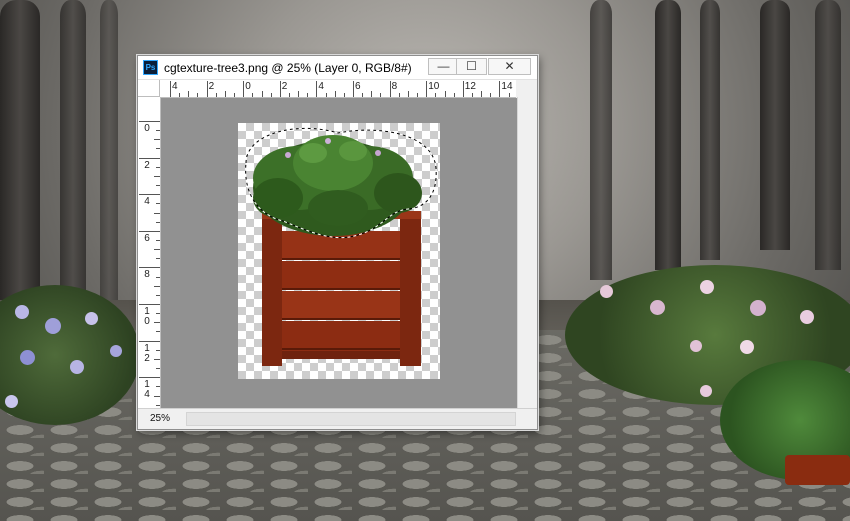  Describe the element at coordinates (351, 419) in the screenshot. I see `horizontal-scrollbar` at that location.